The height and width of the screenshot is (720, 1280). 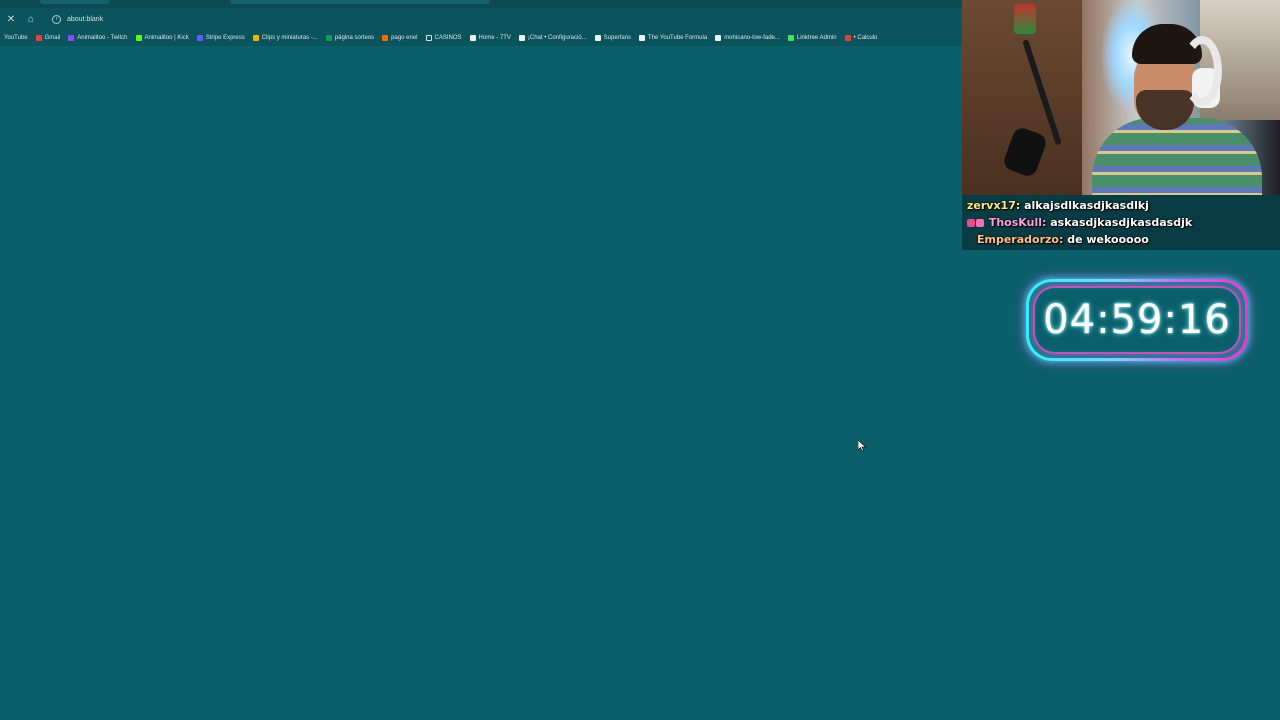 What do you see at coordinates (255, 38) in the screenshot?
I see `drive-icon` at bounding box center [255, 38].